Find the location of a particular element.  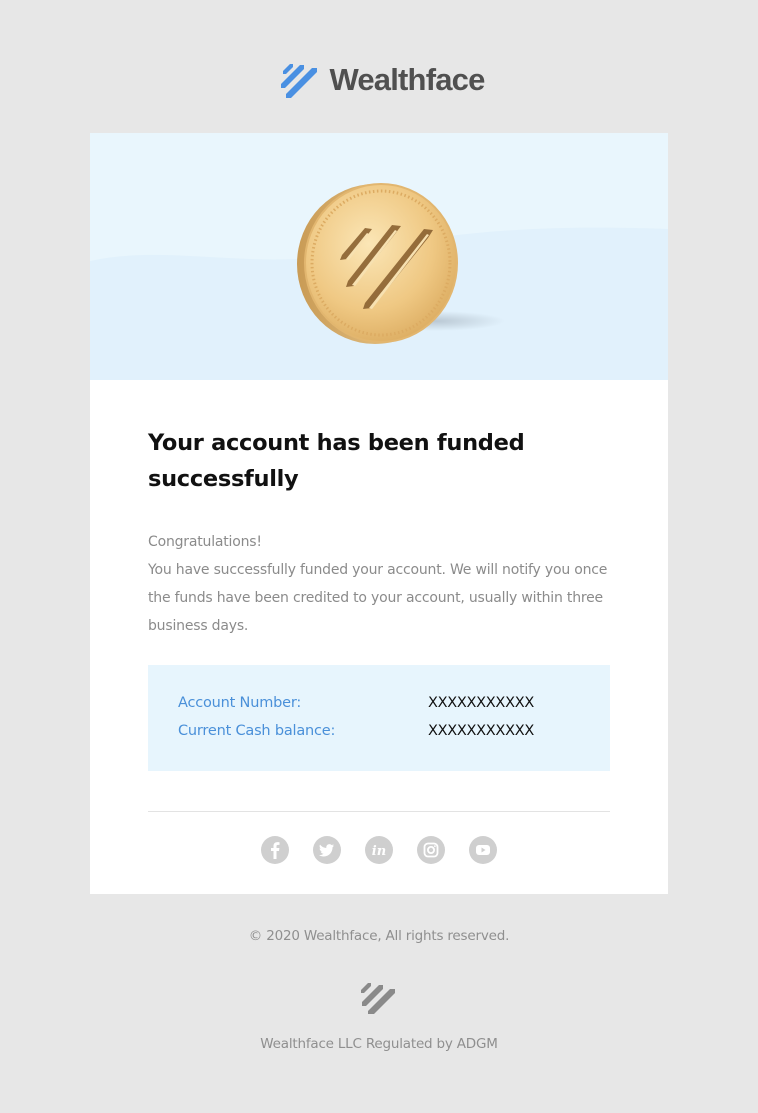

youtube-icon is located at coordinates (483, 850).